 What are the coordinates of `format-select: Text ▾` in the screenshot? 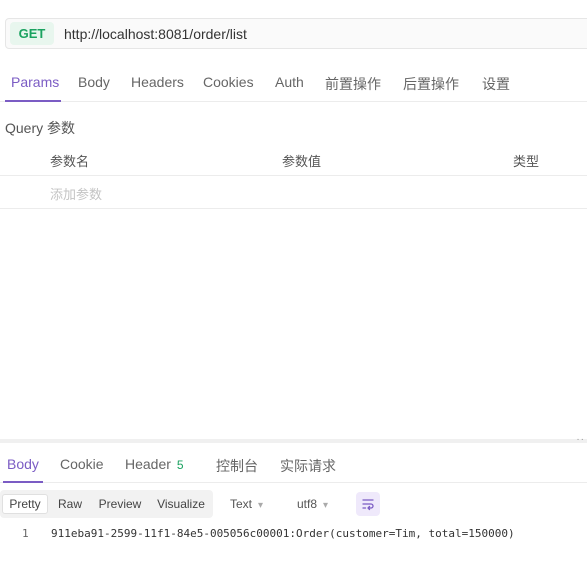 It's located at (246, 504).